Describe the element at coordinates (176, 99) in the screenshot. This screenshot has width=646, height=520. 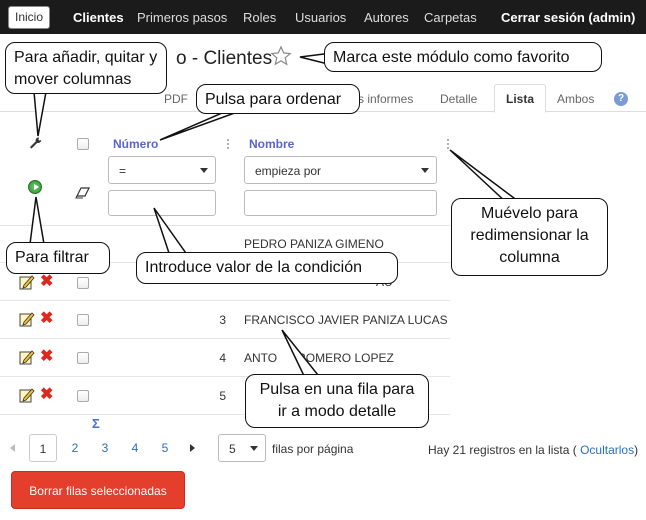
I see `tab-pdf: PDF` at that location.